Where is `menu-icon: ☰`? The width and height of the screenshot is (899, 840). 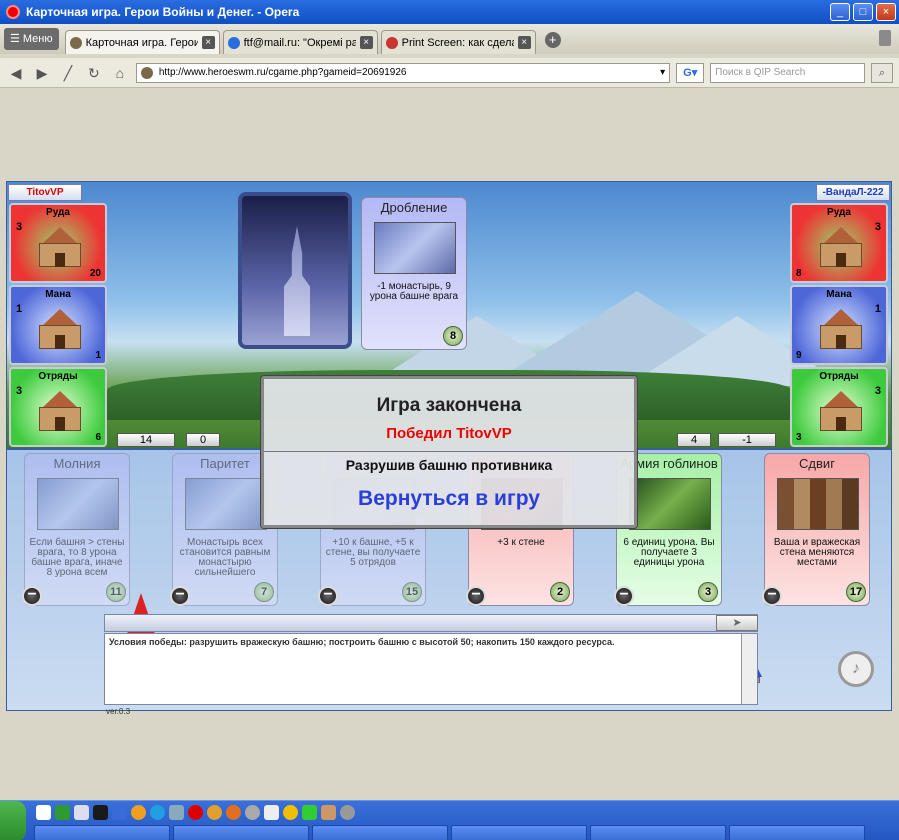
menu-icon: ☰ is located at coordinates (15, 39).